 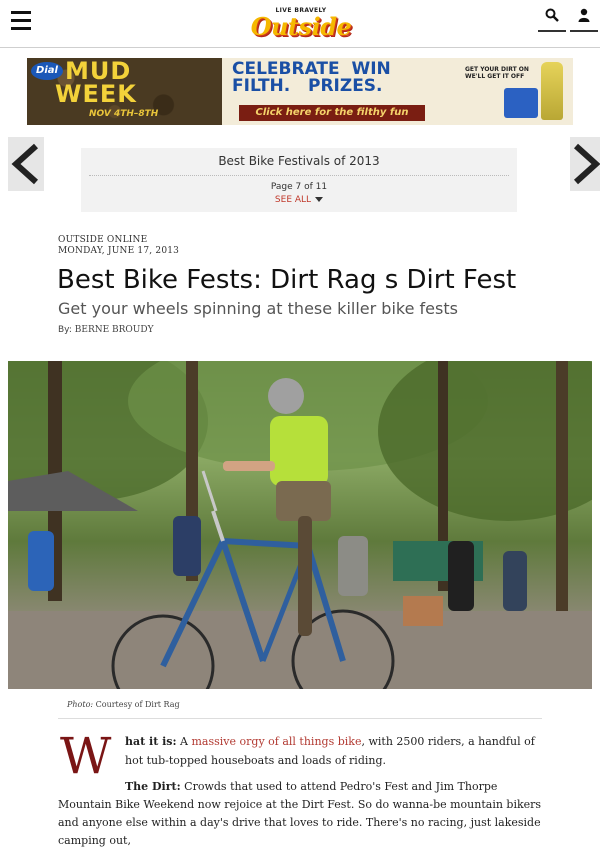 I want to click on photo-label: Photo:, so click(x=80, y=704).